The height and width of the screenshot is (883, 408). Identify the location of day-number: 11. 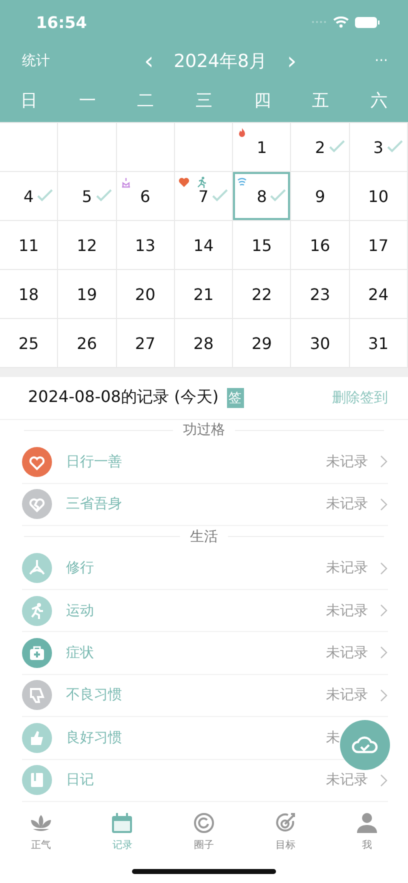
(28, 245).